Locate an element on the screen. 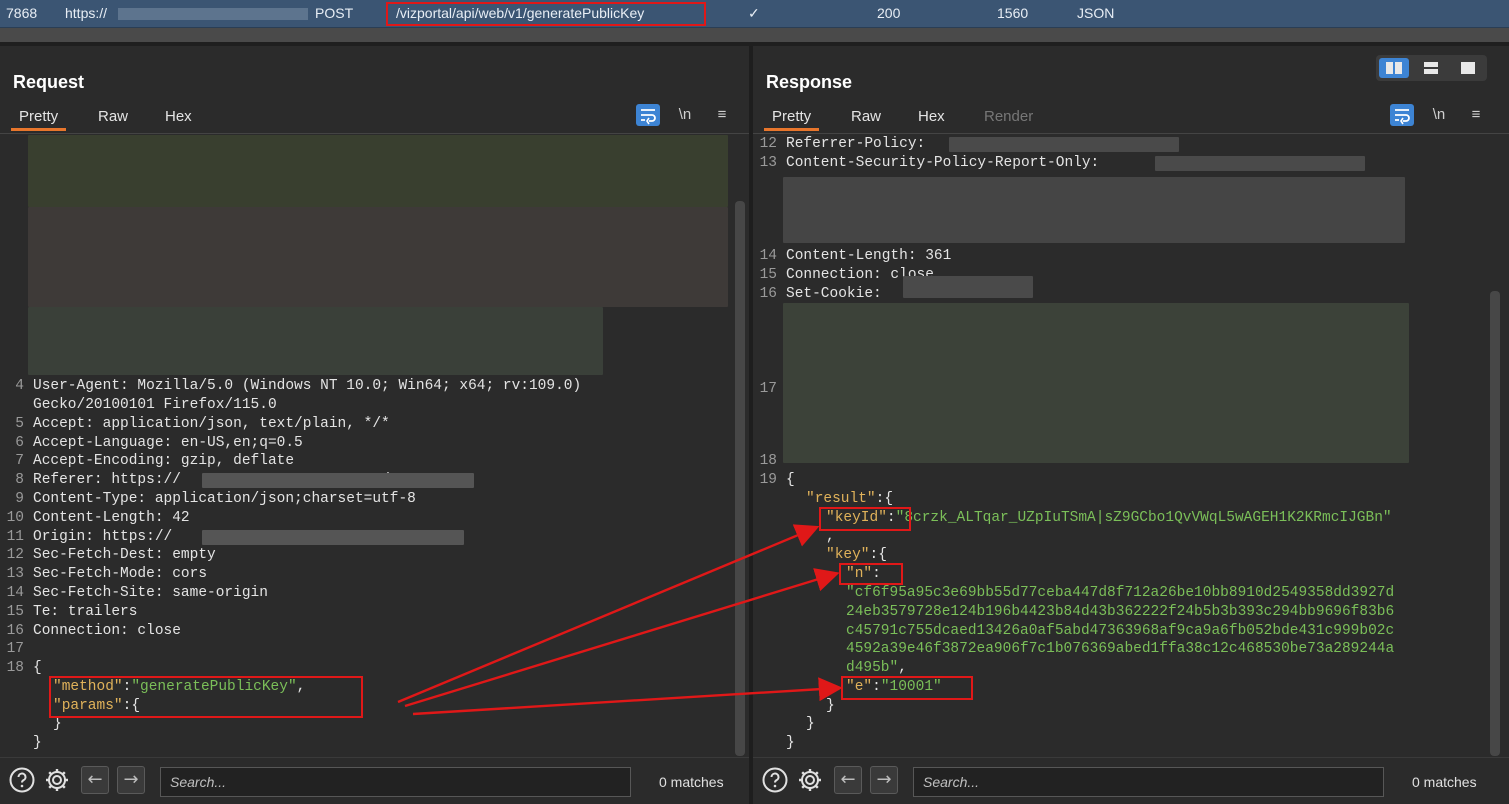 The height and width of the screenshot is (804, 1509). split-horizontal-icon is located at coordinates (1394, 68).